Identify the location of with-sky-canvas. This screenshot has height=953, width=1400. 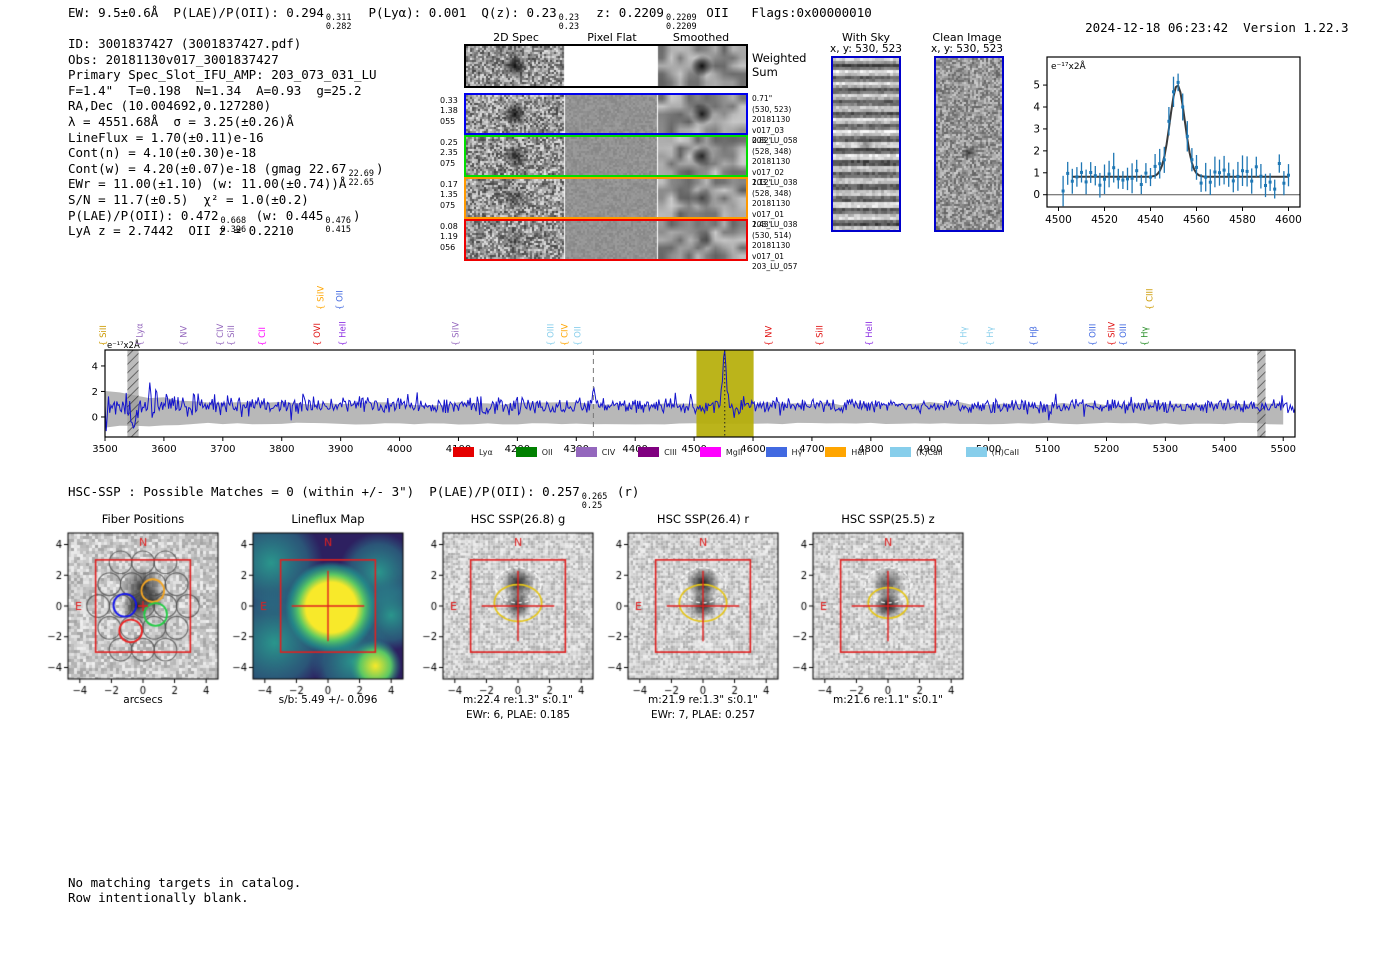
(866, 144).